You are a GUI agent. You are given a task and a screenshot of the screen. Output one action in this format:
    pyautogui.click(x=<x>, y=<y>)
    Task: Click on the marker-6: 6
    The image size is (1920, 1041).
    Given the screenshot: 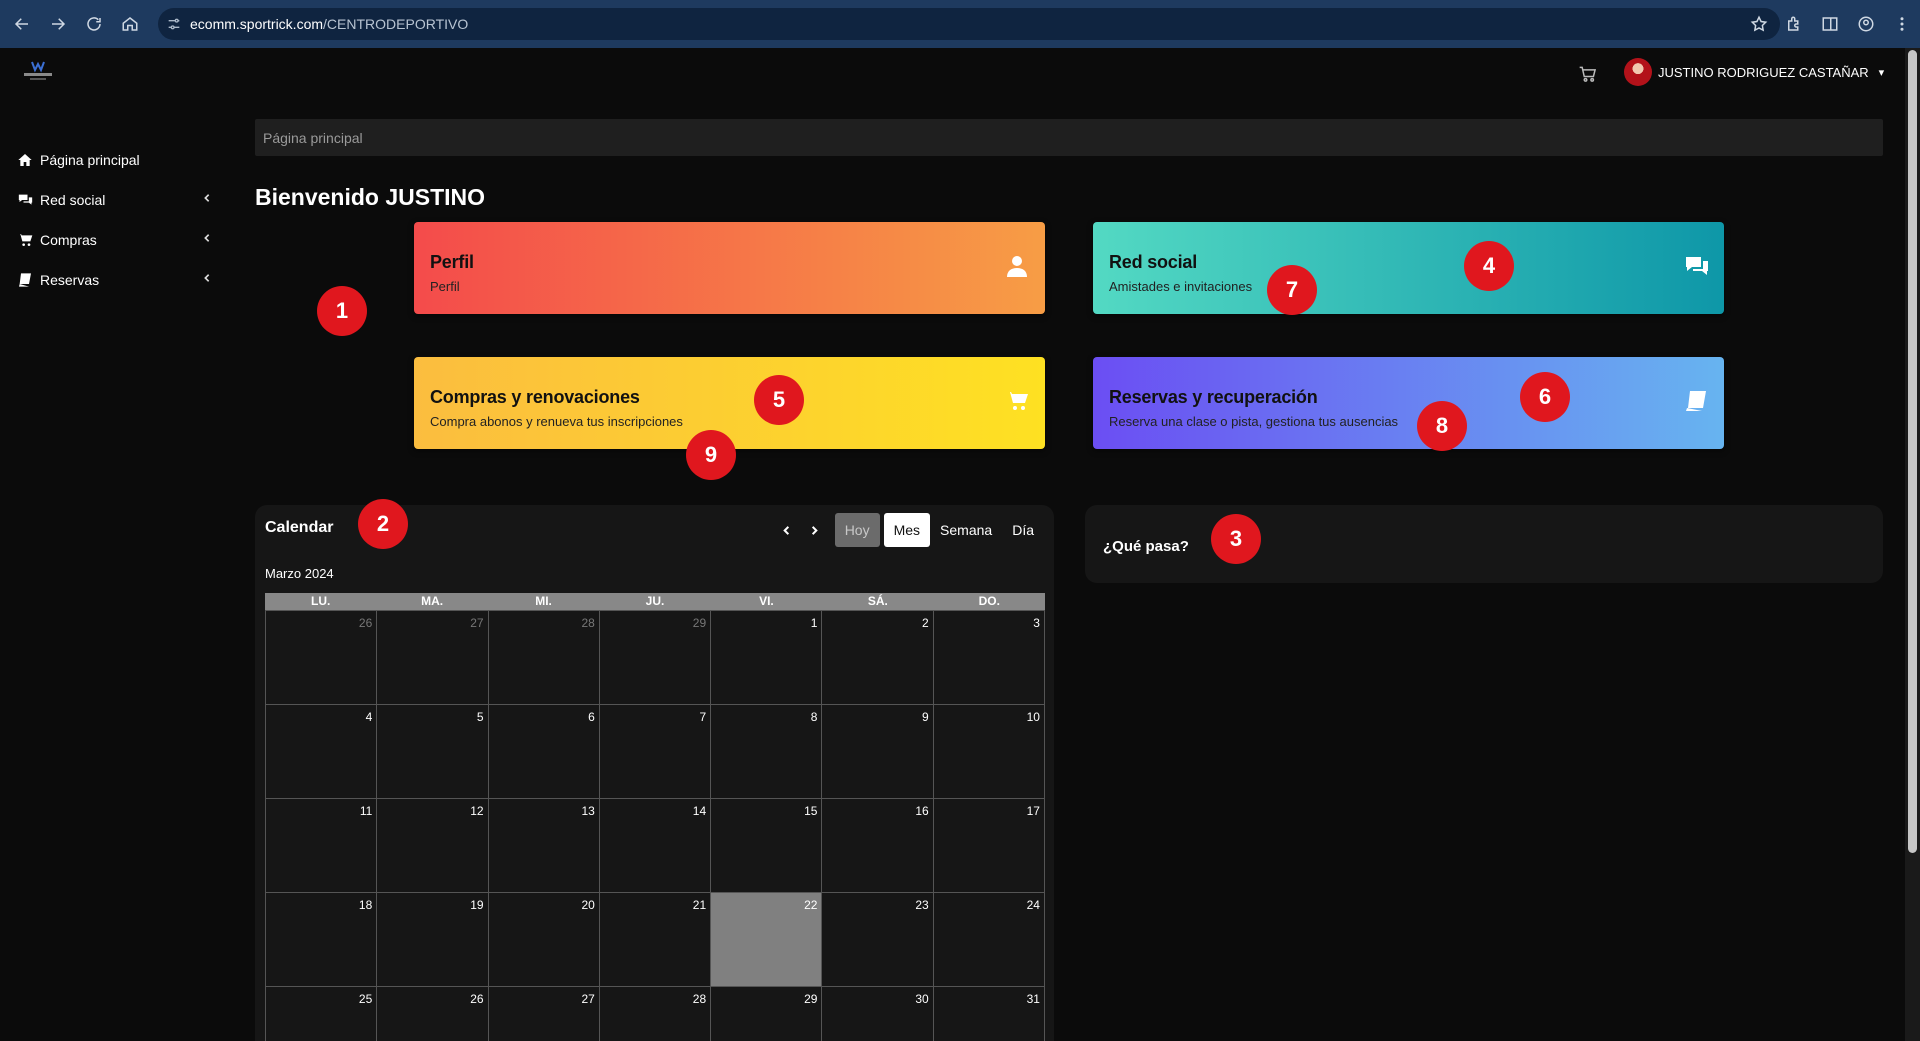 What is the action you would take?
    pyautogui.click(x=1545, y=397)
    